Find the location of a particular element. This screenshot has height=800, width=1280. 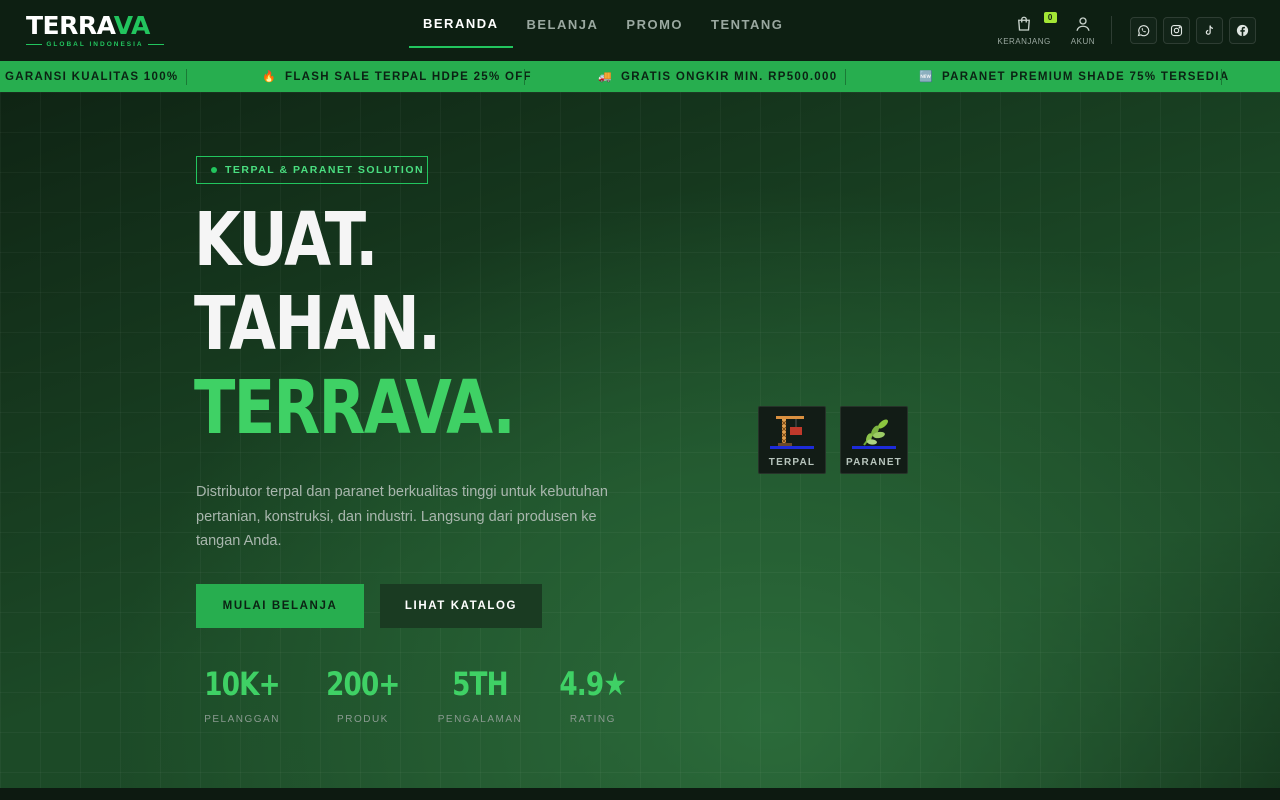

instagram-icon is located at coordinates (1176, 30).